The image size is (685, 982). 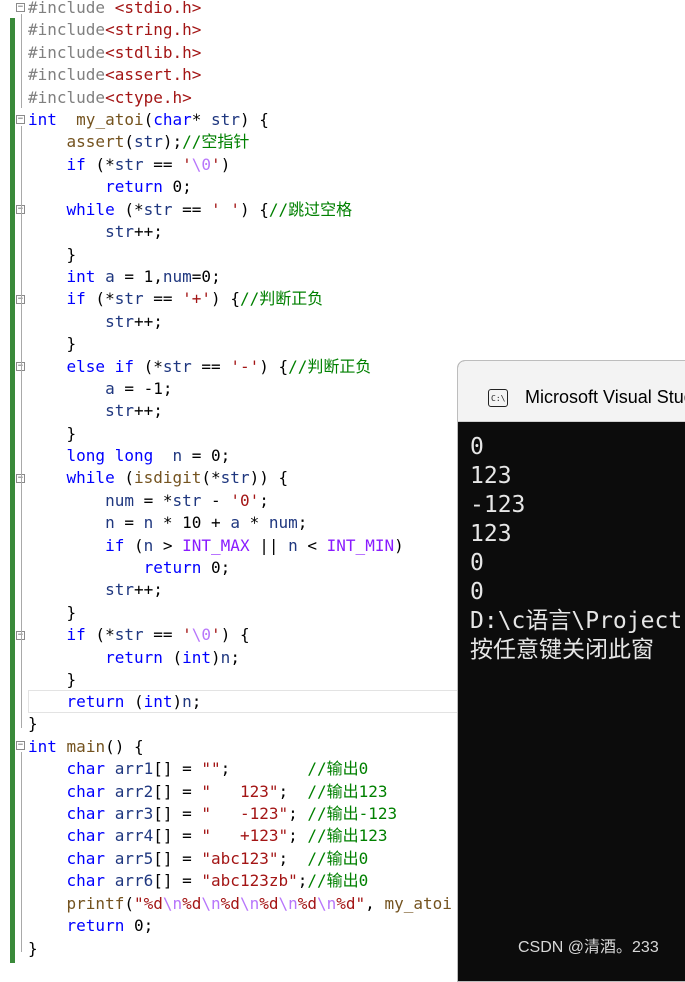 What do you see at coordinates (148, 501) in the screenshot?
I see `code-line: num = *str - '0';` at bounding box center [148, 501].